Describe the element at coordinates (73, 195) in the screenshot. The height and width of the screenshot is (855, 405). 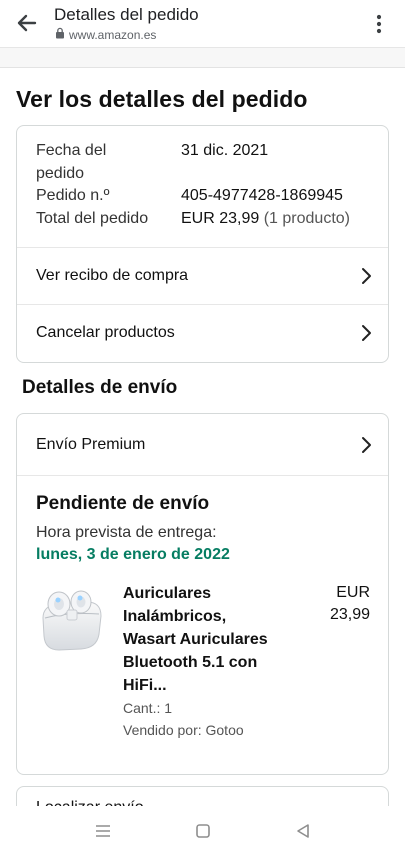
I see `order-number-label: Pedido n.º` at that location.